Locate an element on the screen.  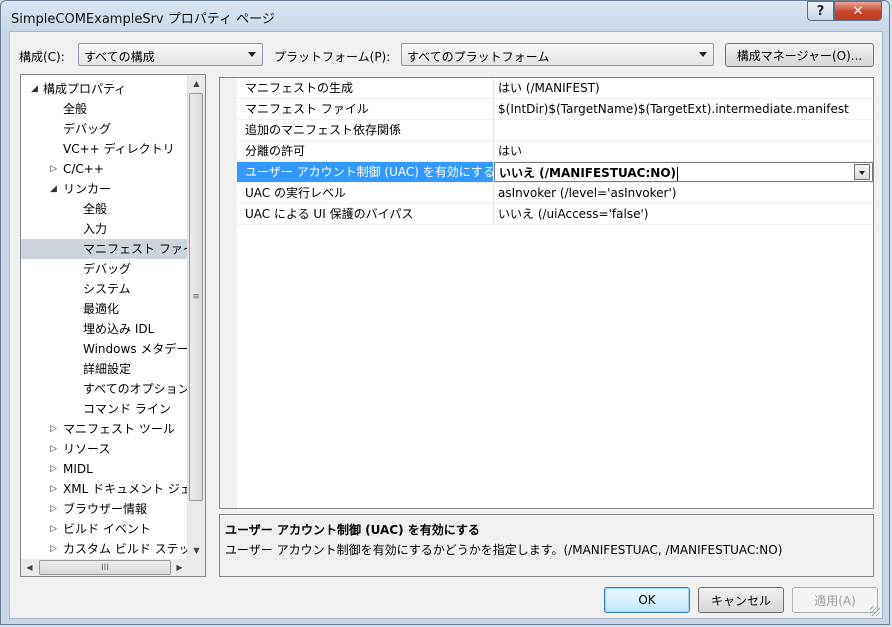
tree-item: すべてのオプション is located at coordinates (105, 389).